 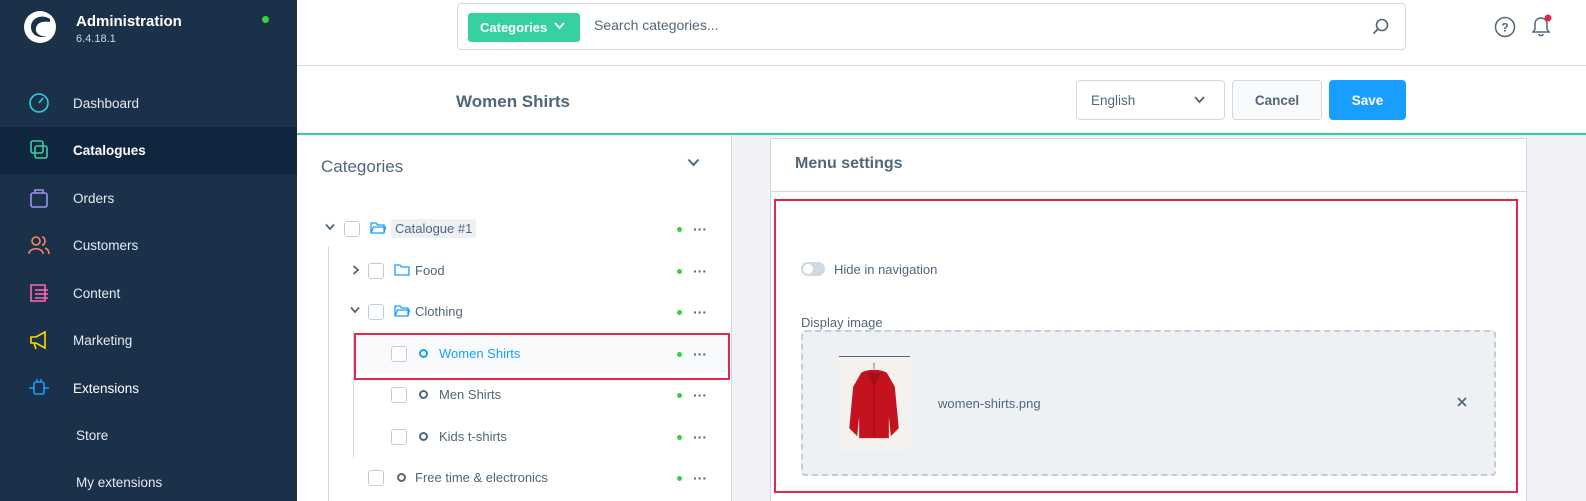 I want to click on tree-node-free-time-electronics: Free time & electronics ···, so click(x=514, y=478).